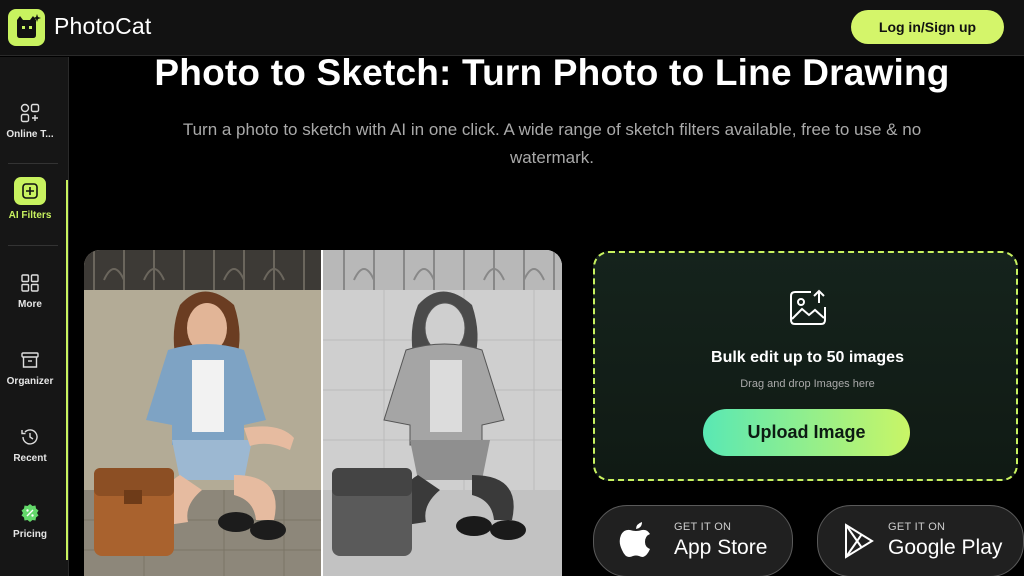 The height and width of the screenshot is (576, 1024). What do you see at coordinates (721, 547) in the screenshot?
I see `appstore-label: App Store` at bounding box center [721, 547].